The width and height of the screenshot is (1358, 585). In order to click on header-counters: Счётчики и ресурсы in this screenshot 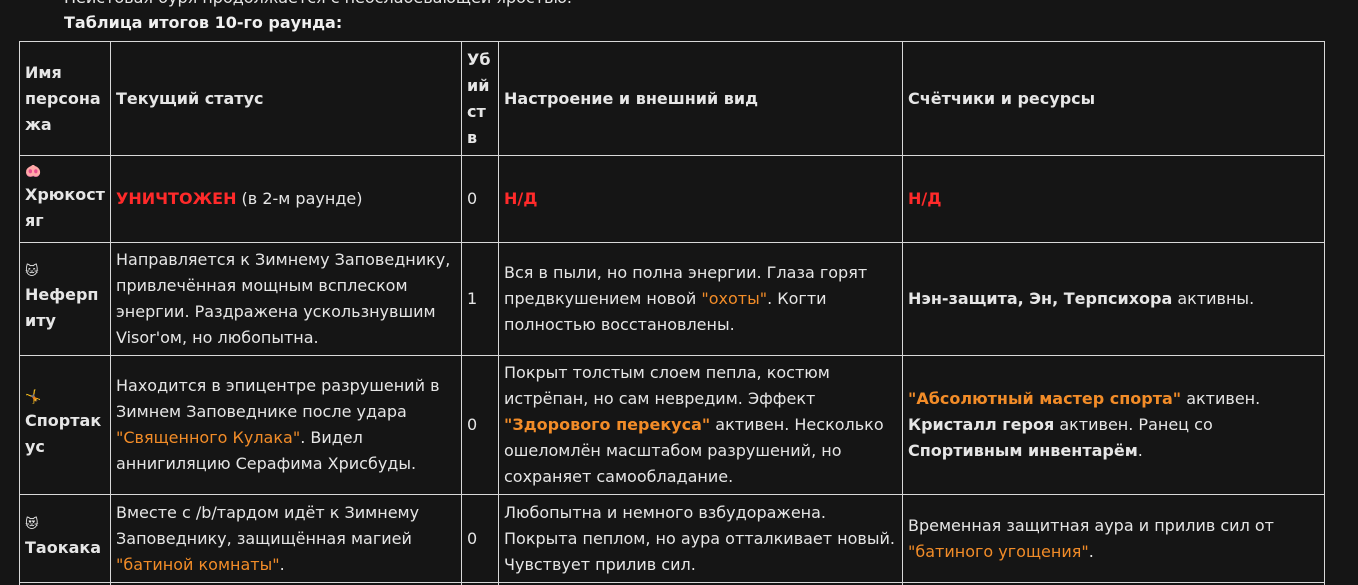, I will do `click(1113, 98)`.